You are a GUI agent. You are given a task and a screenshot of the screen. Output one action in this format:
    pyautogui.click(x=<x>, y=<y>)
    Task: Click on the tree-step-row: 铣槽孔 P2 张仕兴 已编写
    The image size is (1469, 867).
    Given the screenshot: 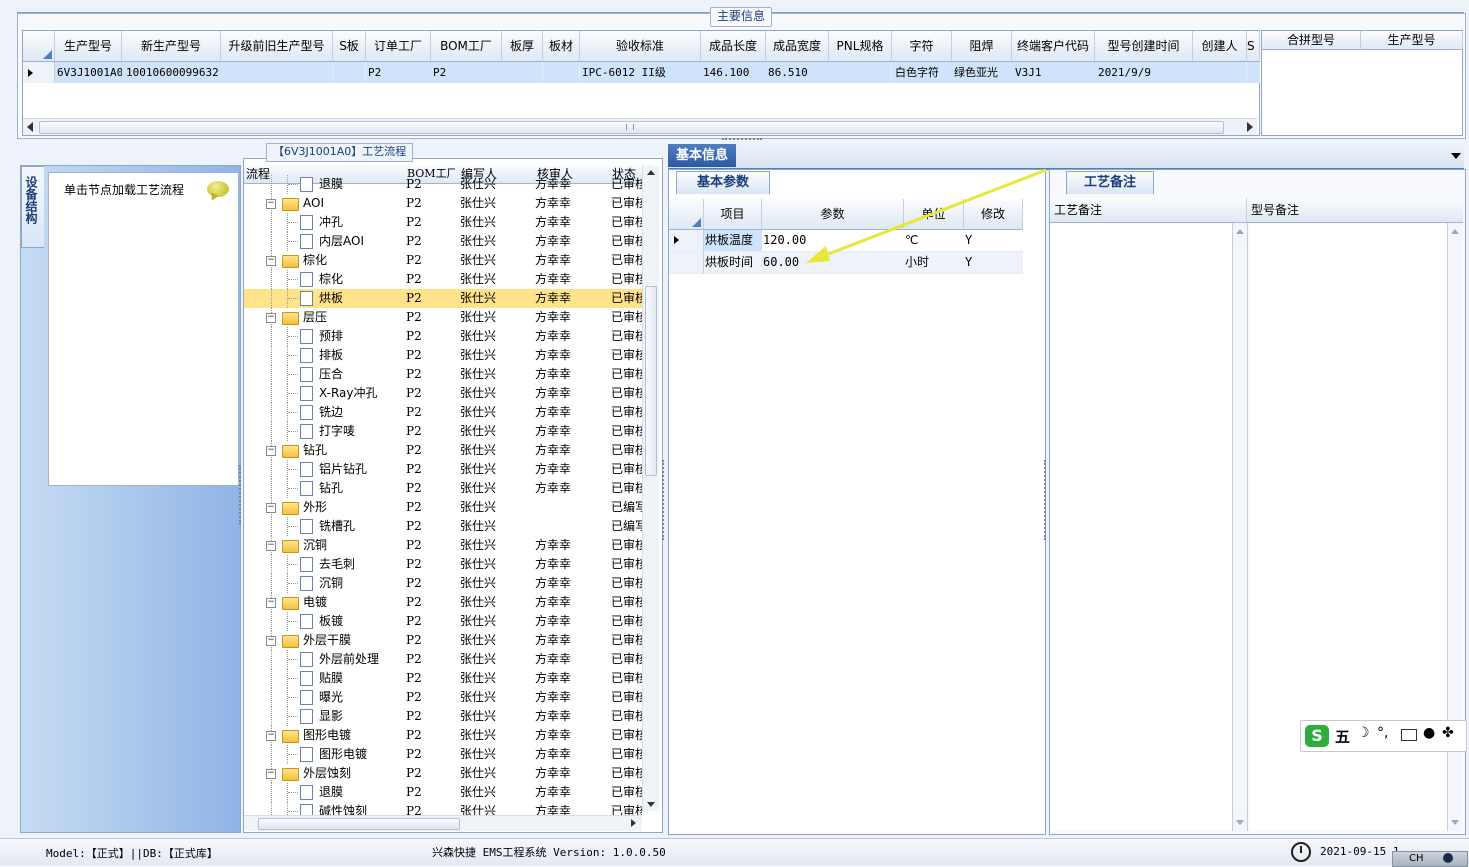 What is the action you would take?
    pyautogui.click(x=443, y=526)
    